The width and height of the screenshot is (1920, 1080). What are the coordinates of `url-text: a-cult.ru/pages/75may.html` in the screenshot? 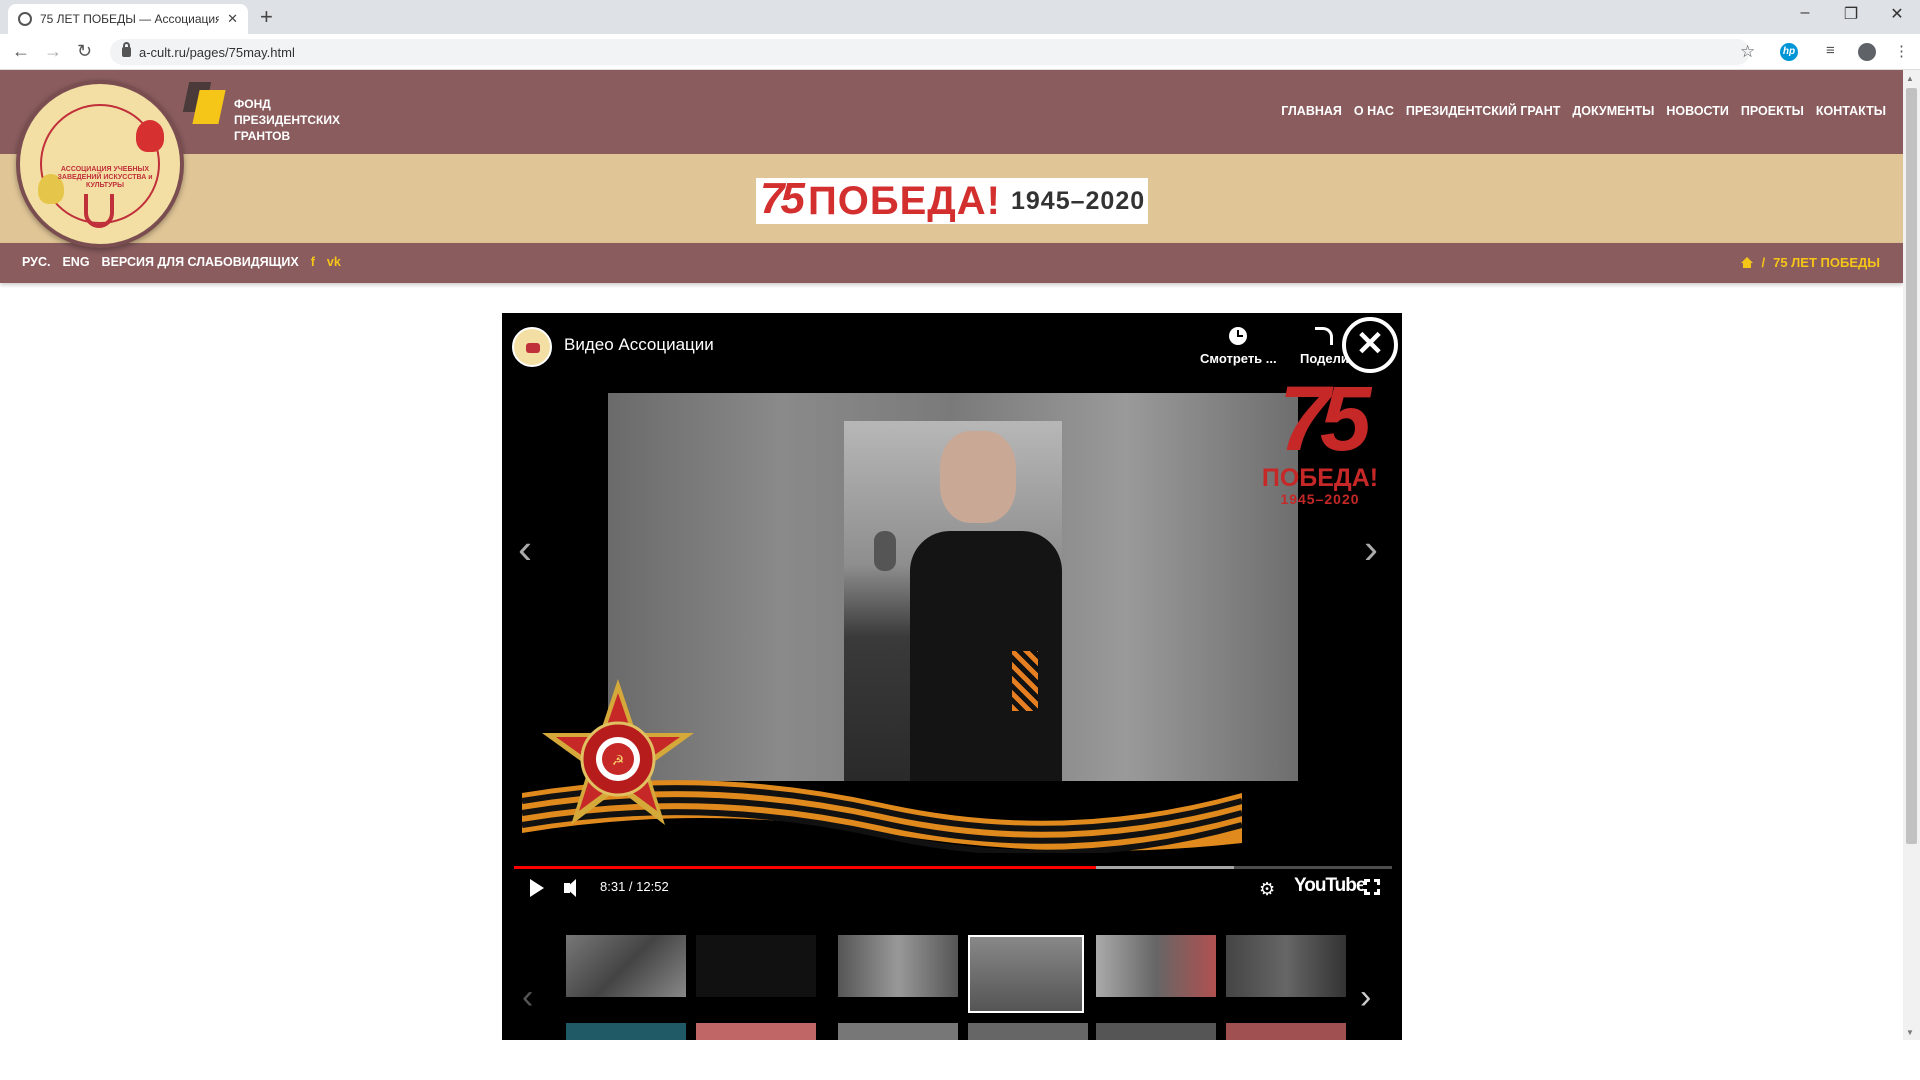 It's located at (217, 52).